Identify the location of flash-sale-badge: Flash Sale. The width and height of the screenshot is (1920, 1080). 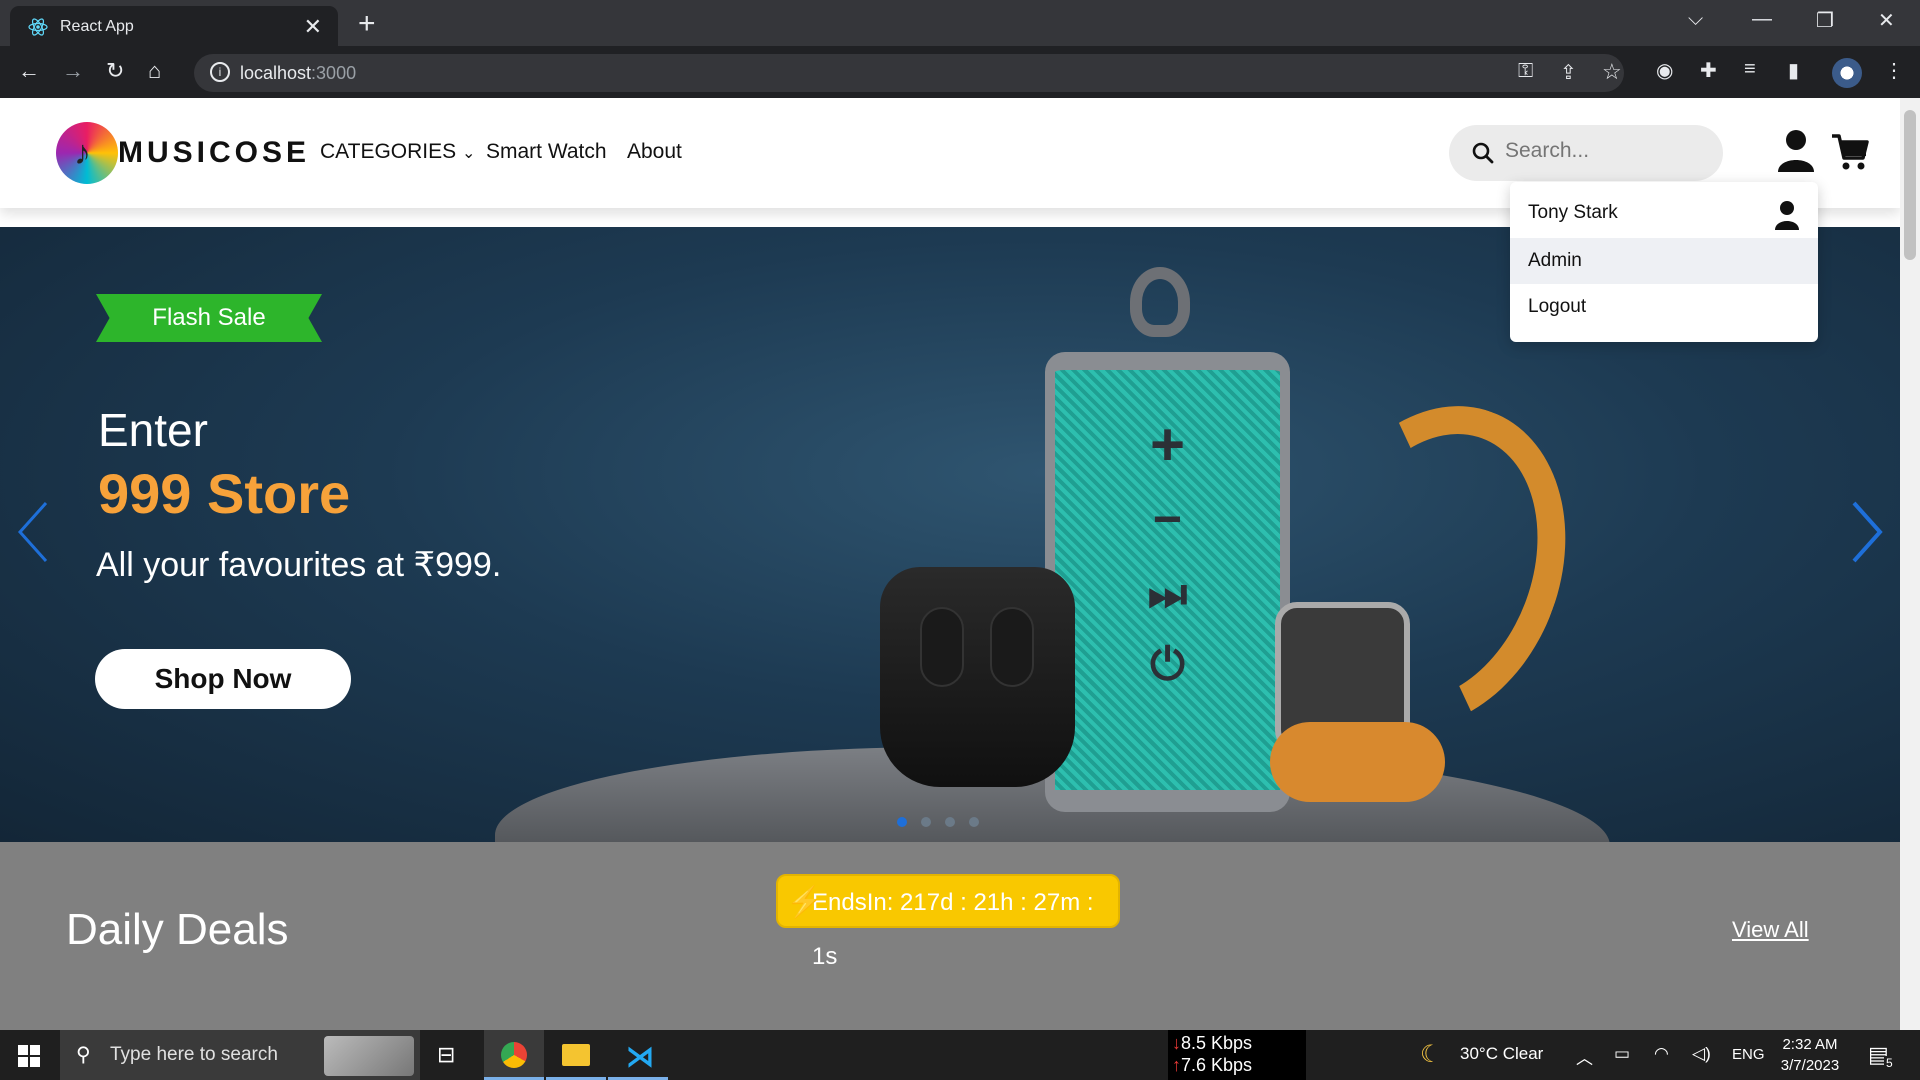
(209, 318).